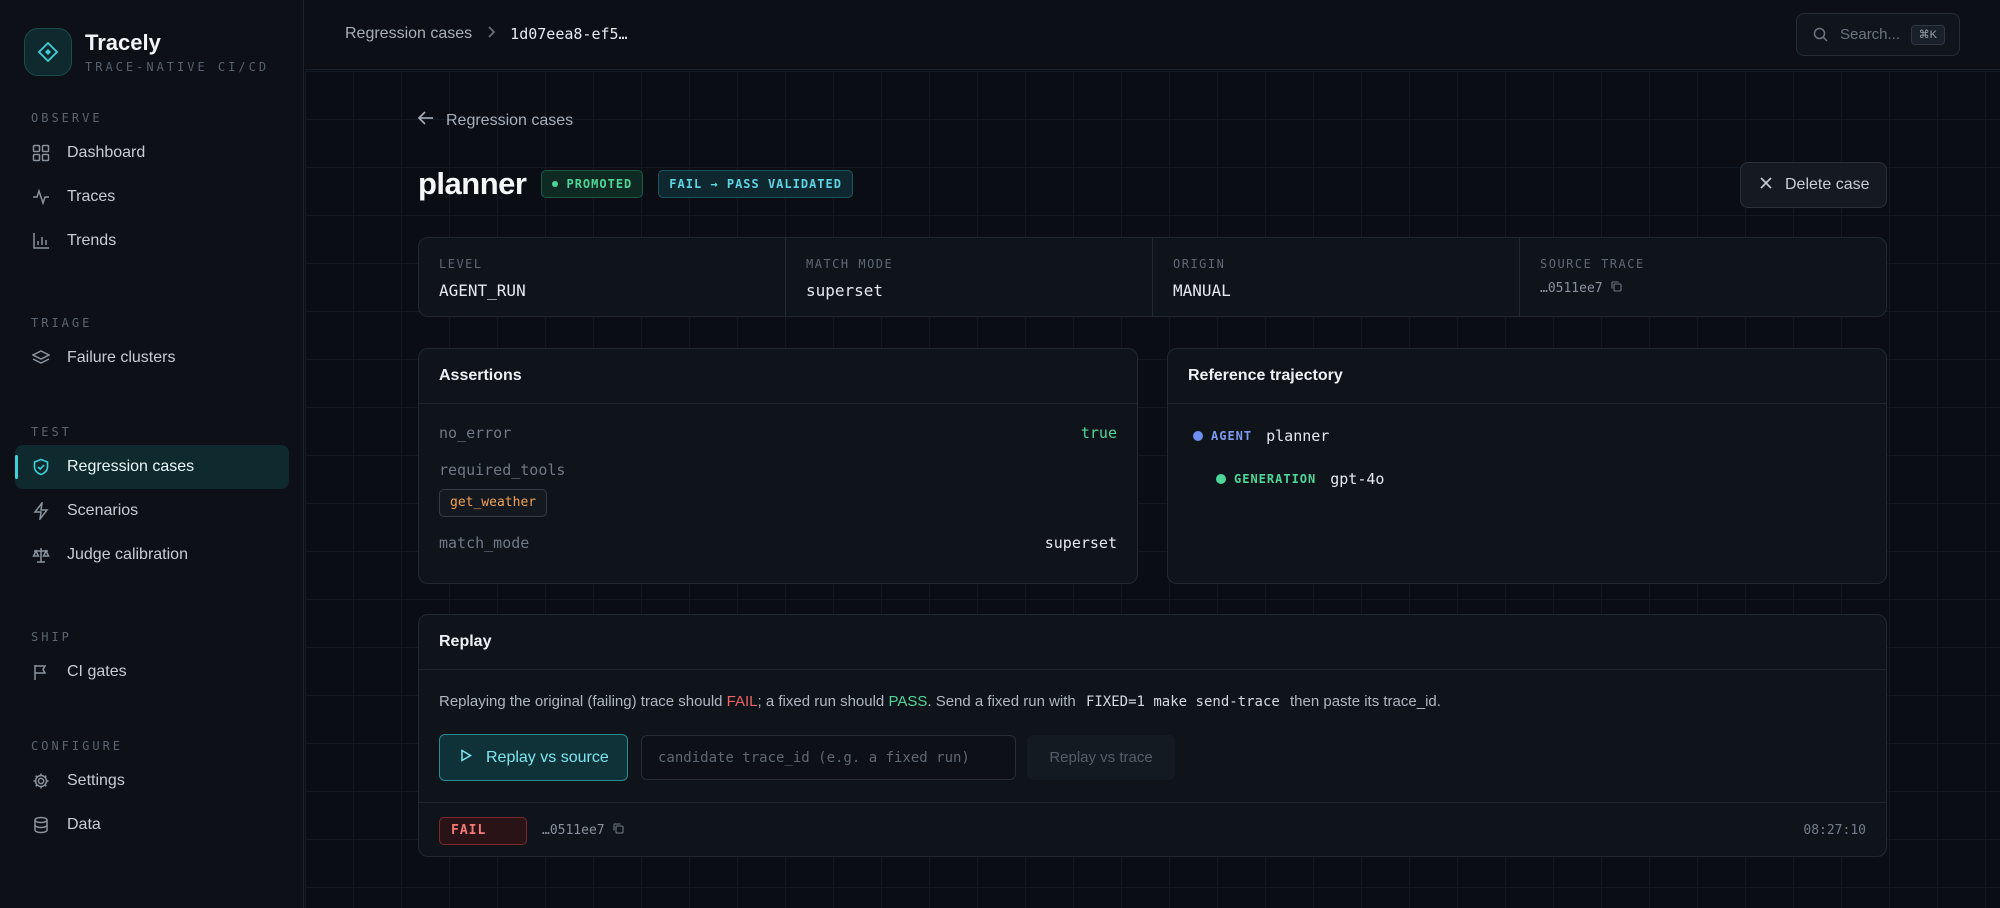 This screenshot has width=2000, height=908. Describe the element at coordinates (62, 323) in the screenshot. I see `nav-group-title: TRIAGE` at that location.